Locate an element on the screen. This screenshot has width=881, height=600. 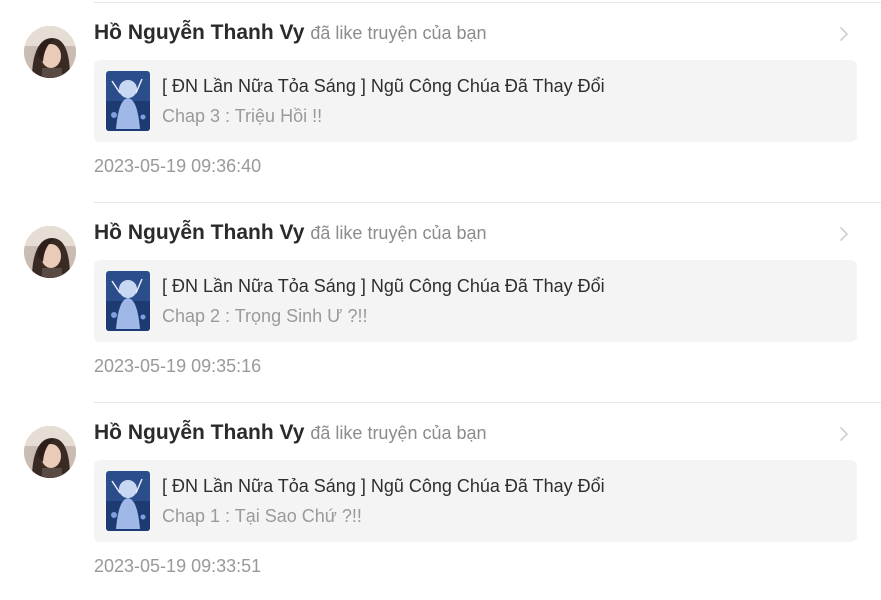
timestamp: 2023-05-19 09:36:40 is located at coordinates (178, 166).